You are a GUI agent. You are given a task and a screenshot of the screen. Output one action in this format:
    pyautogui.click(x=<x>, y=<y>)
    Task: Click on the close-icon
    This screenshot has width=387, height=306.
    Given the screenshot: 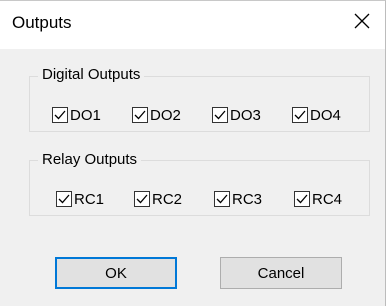 What is the action you would take?
    pyautogui.click(x=362, y=21)
    